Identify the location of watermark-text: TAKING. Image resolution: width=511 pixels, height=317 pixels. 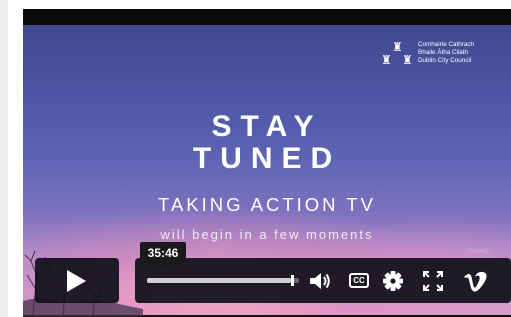
(478, 252).